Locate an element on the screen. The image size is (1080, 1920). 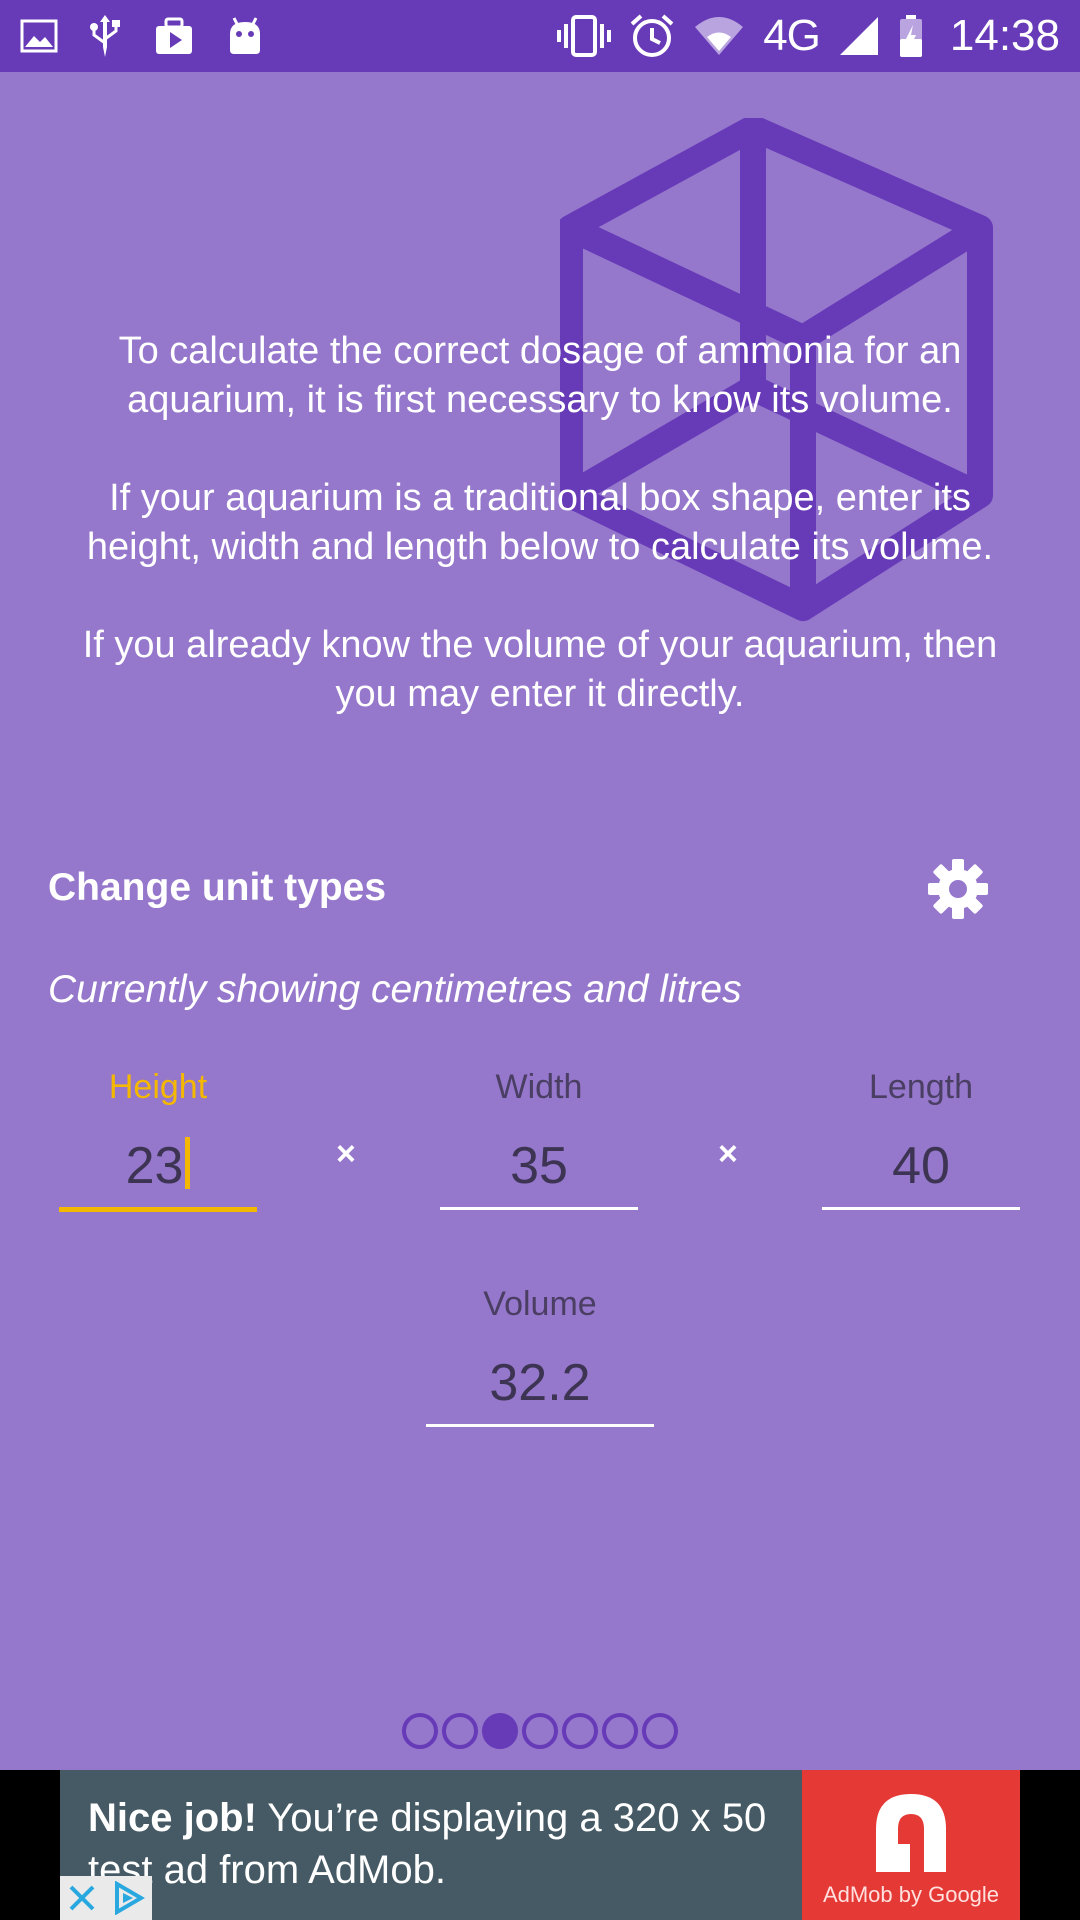
length-input: 40 is located at coordinates (921, 1172).